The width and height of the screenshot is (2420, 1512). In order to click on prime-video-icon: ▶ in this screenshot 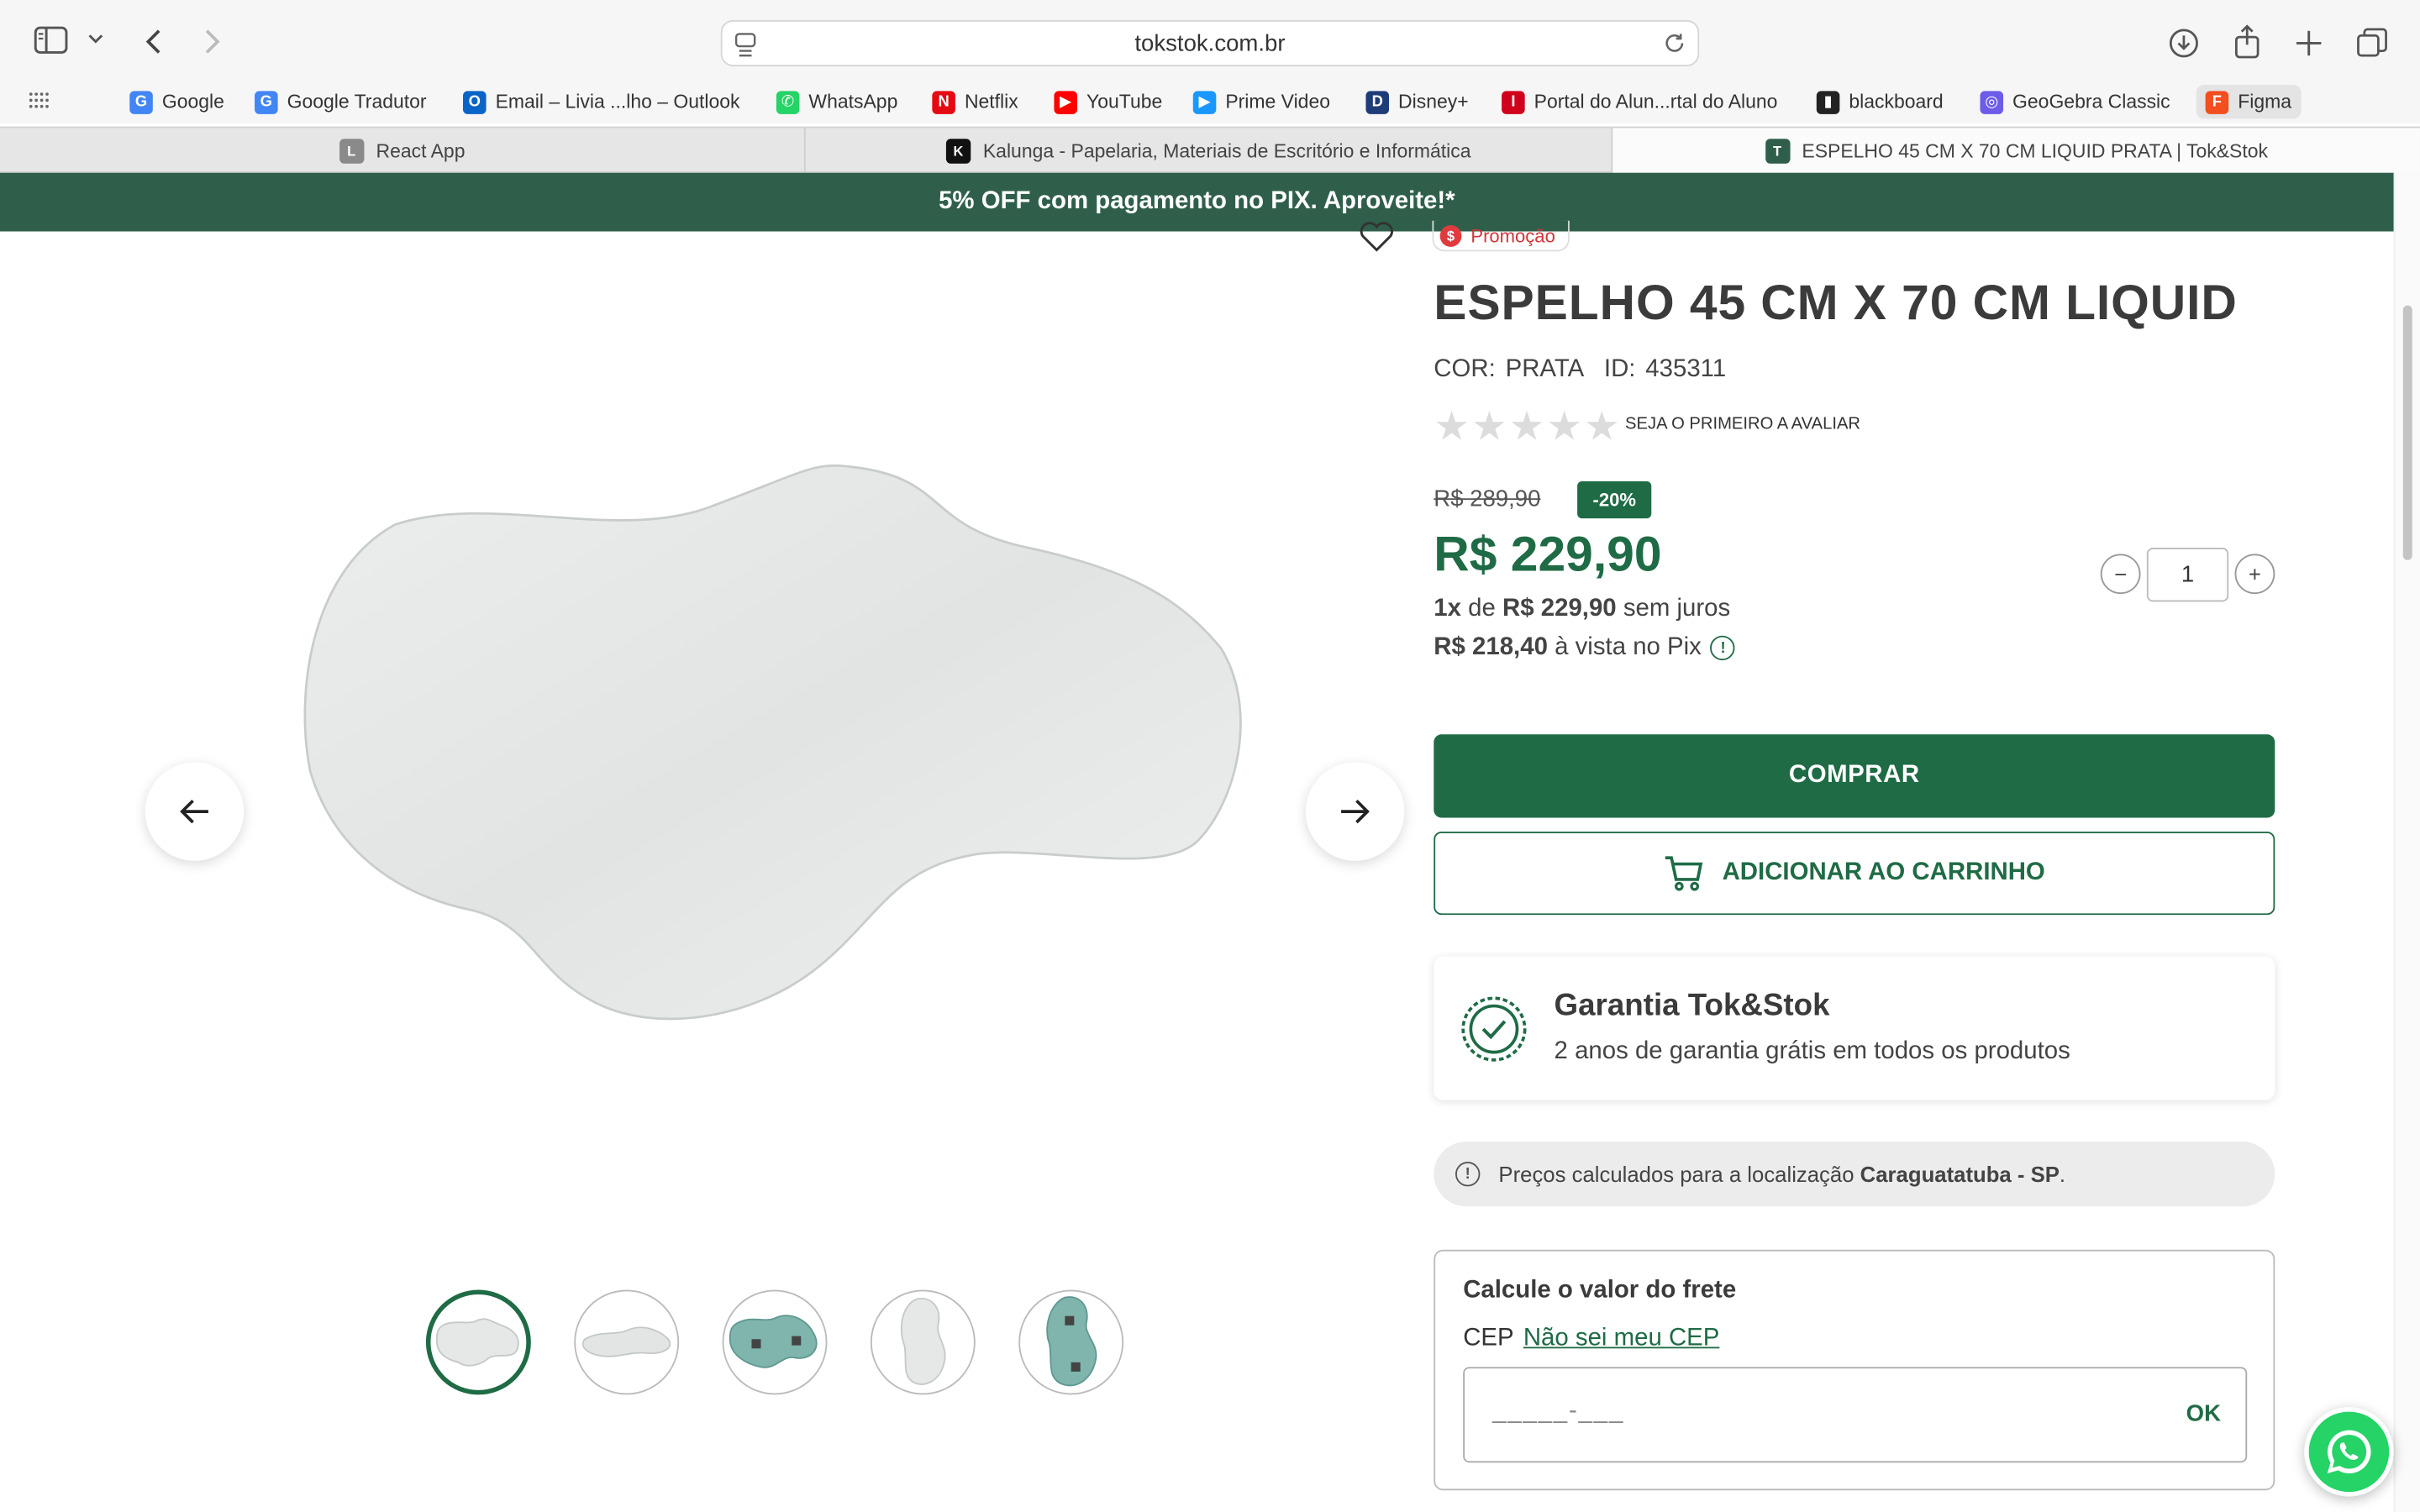, I will do `click(1204, 101)`.